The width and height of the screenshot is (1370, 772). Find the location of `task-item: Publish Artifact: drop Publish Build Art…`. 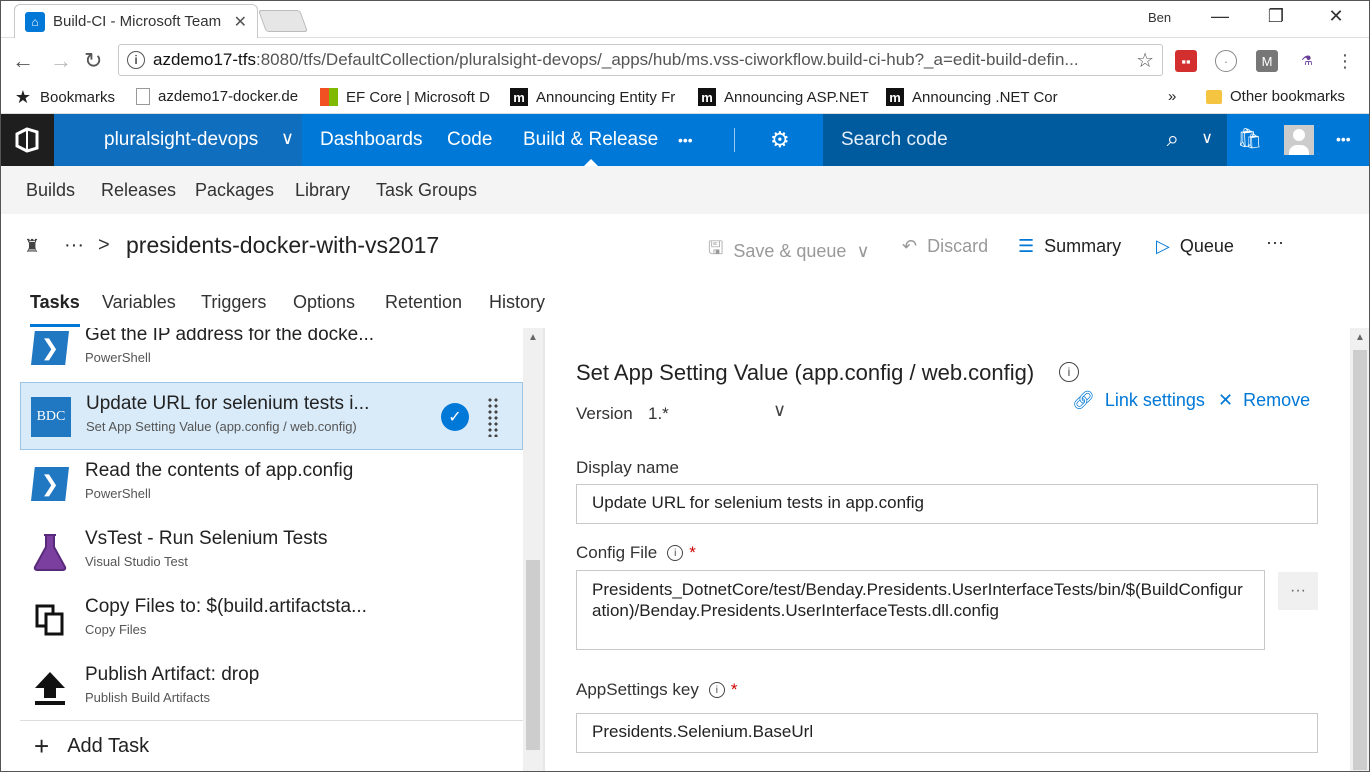

task-item: Publish Artifact: drop Publish Build Art… is located at coordinates (271, 688).